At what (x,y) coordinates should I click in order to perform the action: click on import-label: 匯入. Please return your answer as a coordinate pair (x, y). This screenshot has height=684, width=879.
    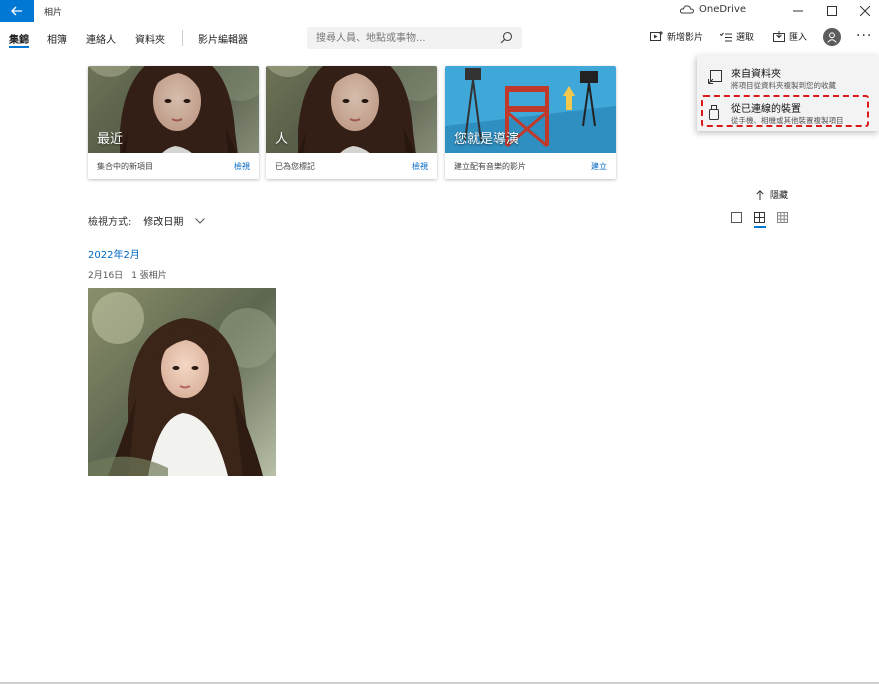
    Looking at the image, I should click on (798, 38).